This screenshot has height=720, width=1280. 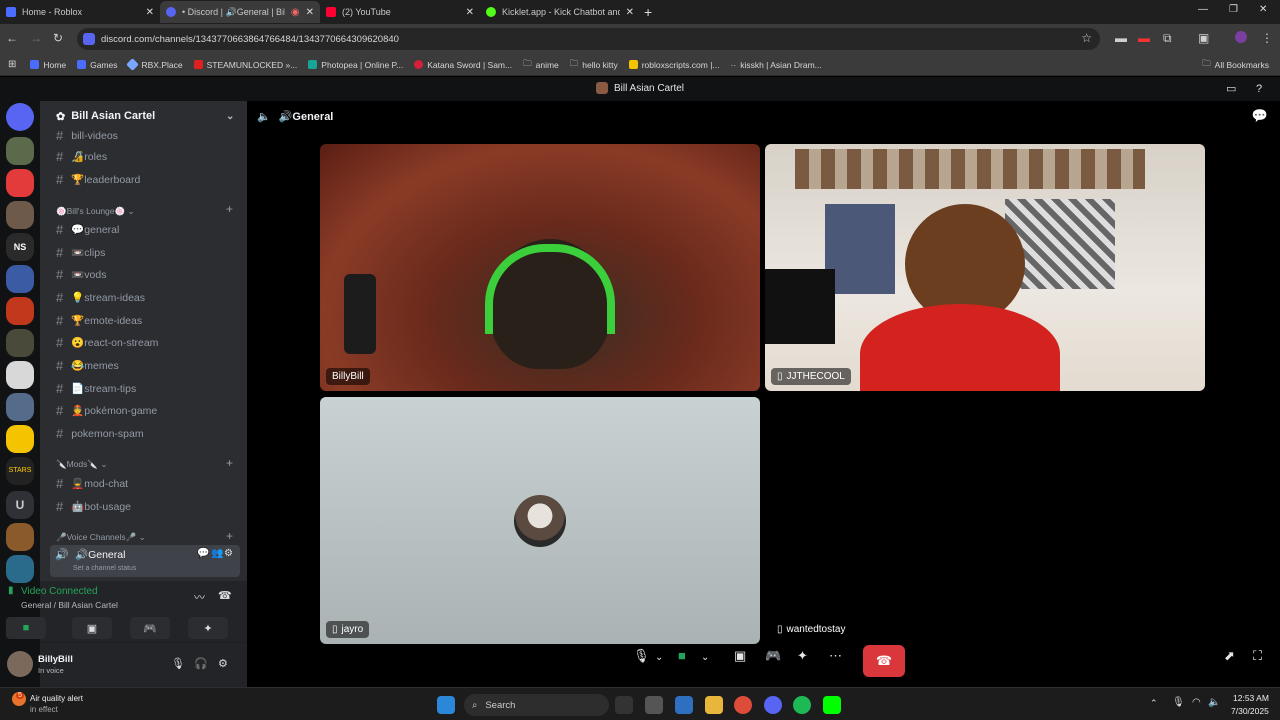 I want to click on connection-status-title: Video Connected, so click(x=59, y=591).